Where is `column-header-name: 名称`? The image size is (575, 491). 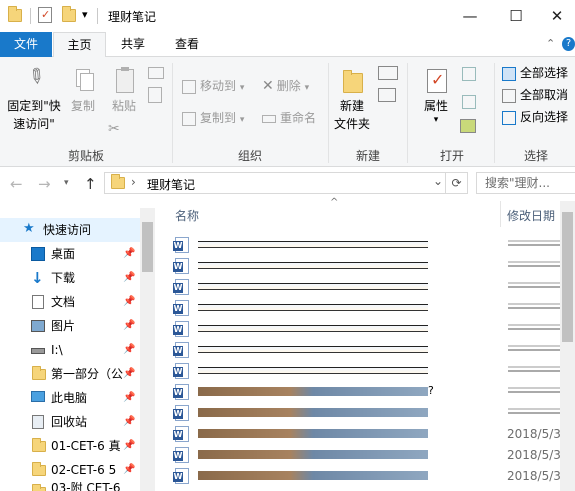 column-header-name: 名称 is located at coordinates (187, 215).